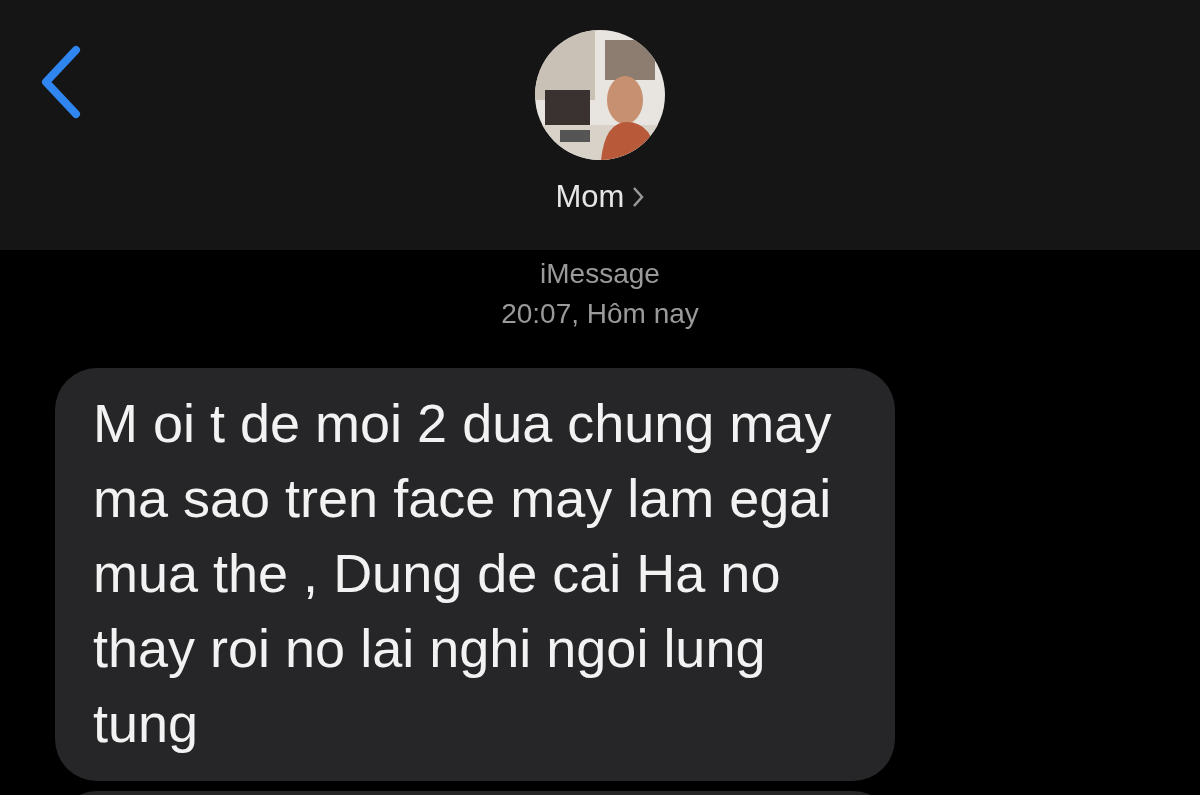 The height and width of the screenshot is (795, 1200). What do you see at coordinates (600, 274) in the screenshot?
I see `service-label: iMessage` at bounding box center [600, 274].